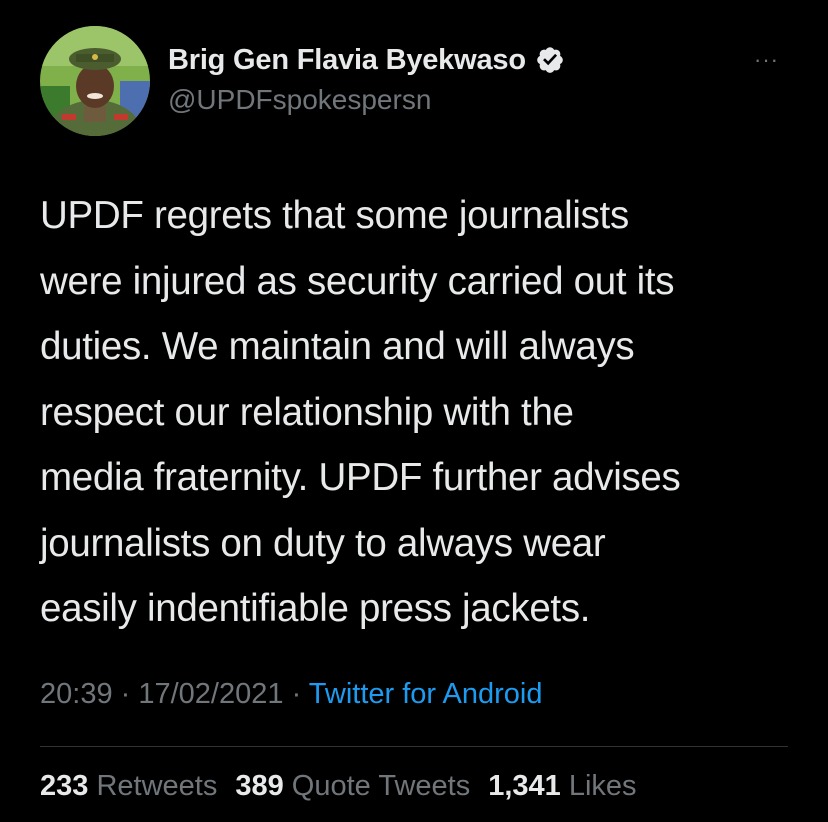 The width and height of the screenshot is (828, 822). I want to click on likes-label: Likes, so click(602, 786).